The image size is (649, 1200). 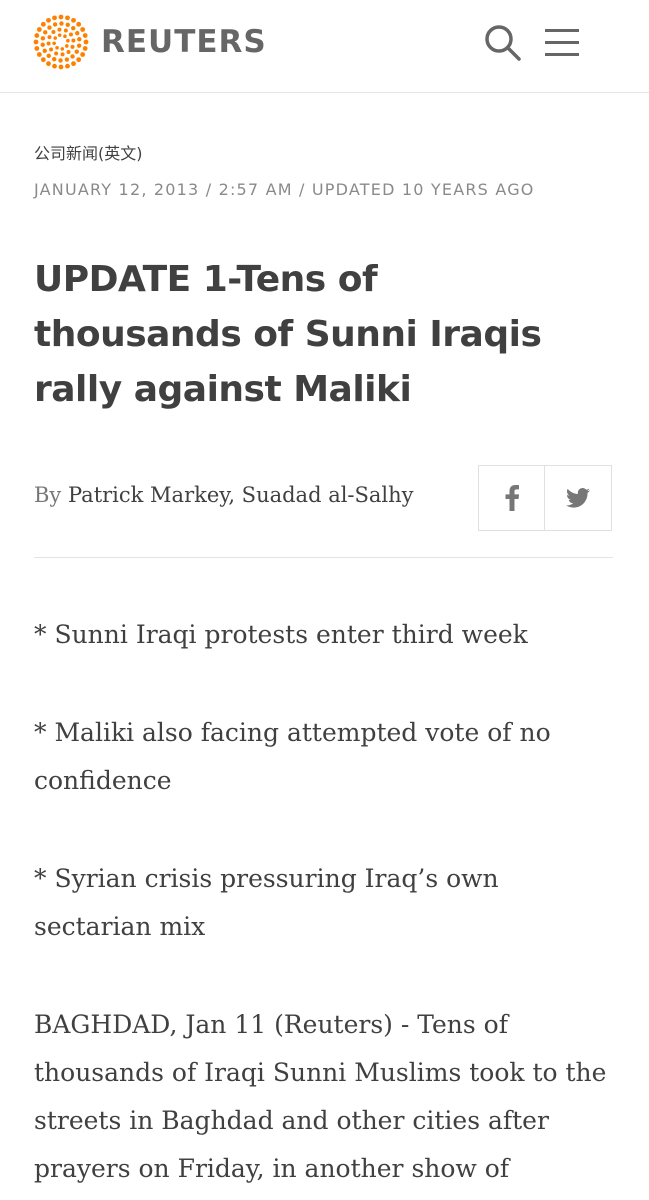 I want to click on share-twitter-button, so click(x=578, y=498).